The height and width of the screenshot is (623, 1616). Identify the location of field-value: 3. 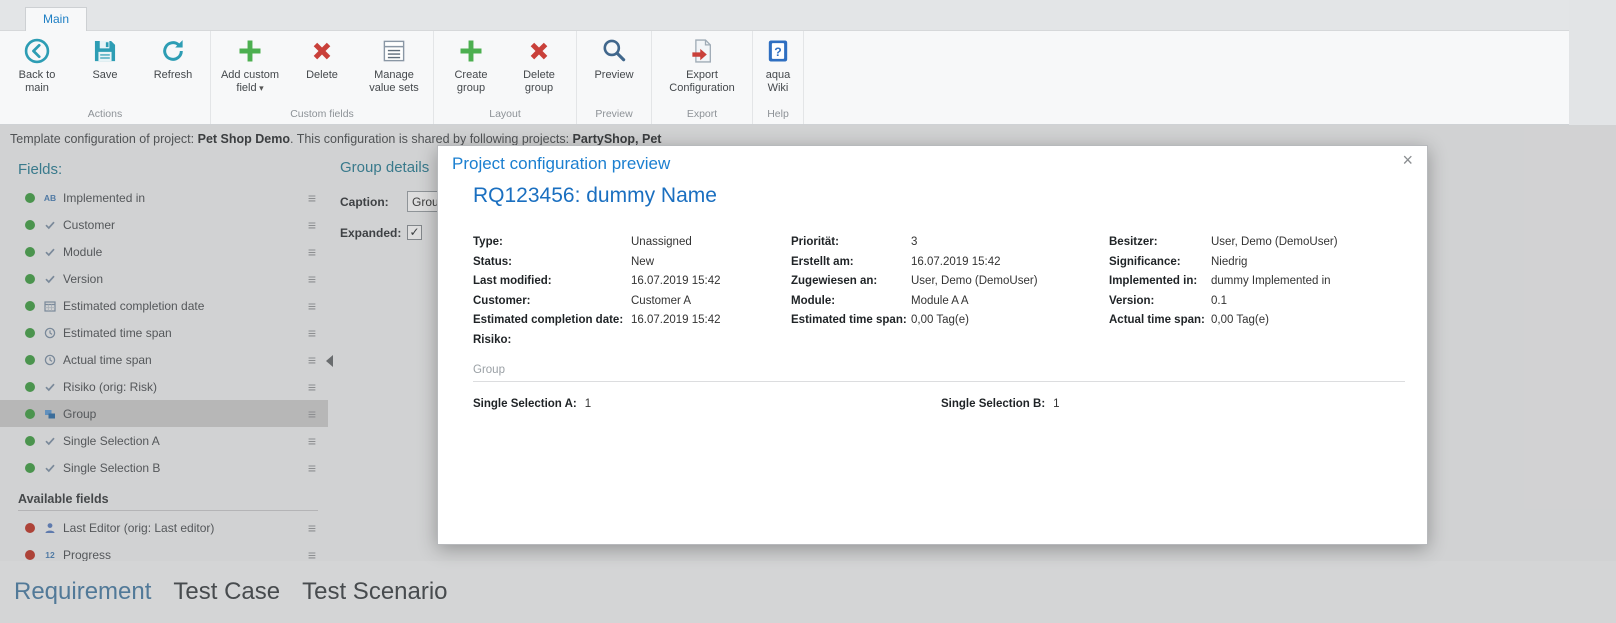
(914, 242).